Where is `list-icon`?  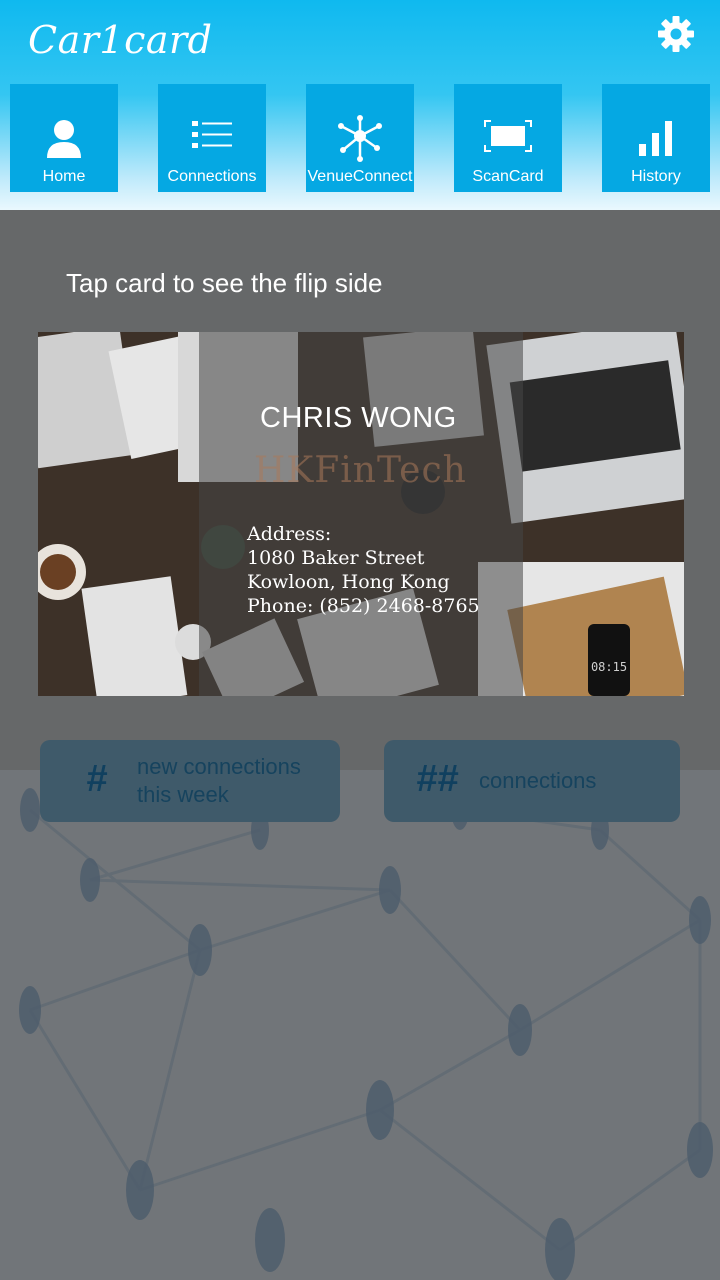
list-icon is located at coordinates (212, 134).